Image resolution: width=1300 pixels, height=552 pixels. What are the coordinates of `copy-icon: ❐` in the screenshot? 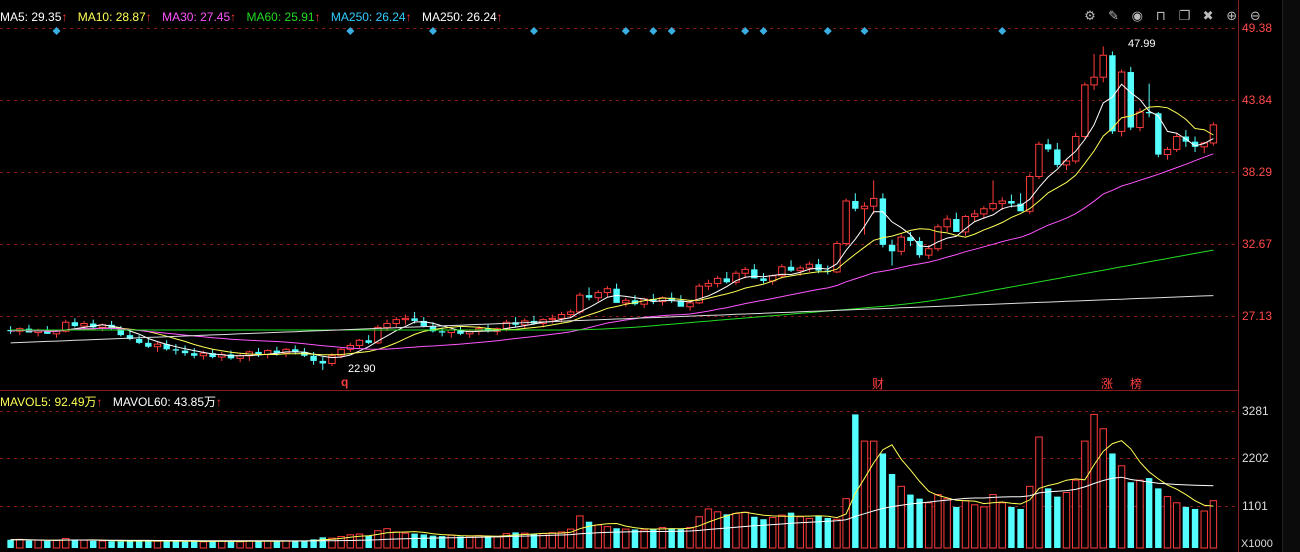 It's located at (1185, 16).